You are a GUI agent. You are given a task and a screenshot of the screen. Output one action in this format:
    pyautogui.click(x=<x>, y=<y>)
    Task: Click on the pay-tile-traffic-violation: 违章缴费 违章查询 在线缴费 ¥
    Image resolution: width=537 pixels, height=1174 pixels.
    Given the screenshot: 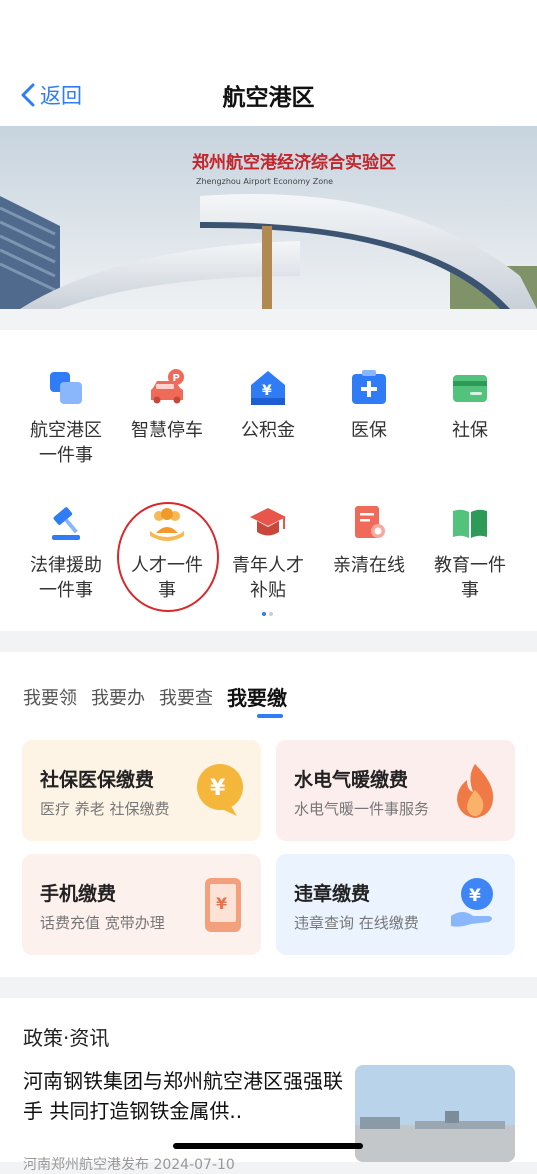 What is the action you would take?
    pyautogui.click(x=395, y=904)
    